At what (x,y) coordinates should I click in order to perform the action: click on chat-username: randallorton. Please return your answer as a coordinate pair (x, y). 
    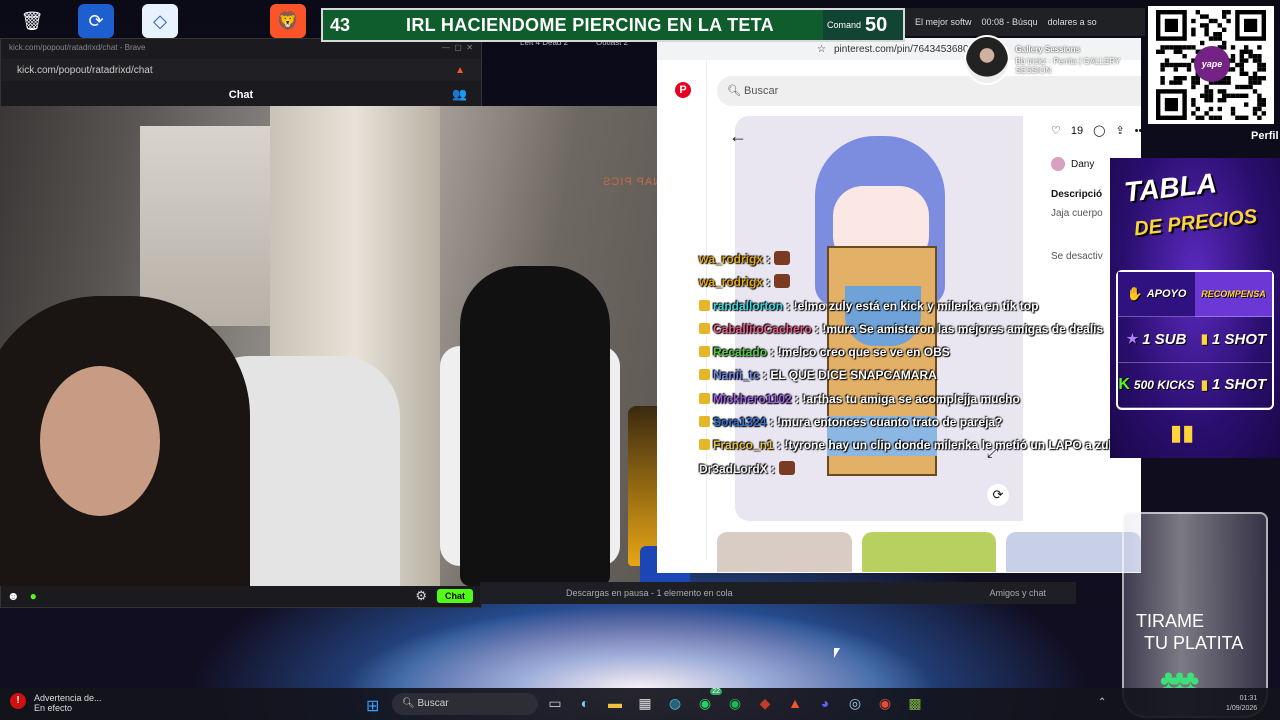
    Looking at the image, I should click on (749, 306).